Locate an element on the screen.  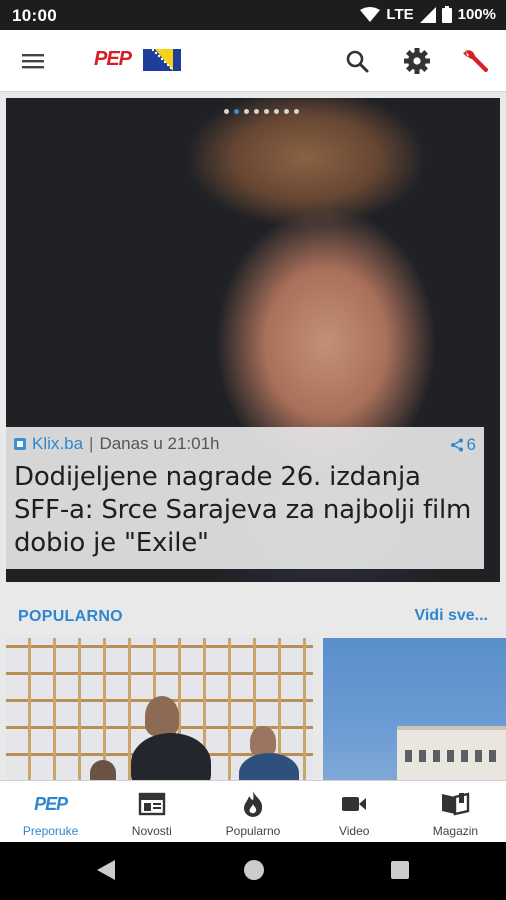
source-icon is located at coordinates (20, 444).